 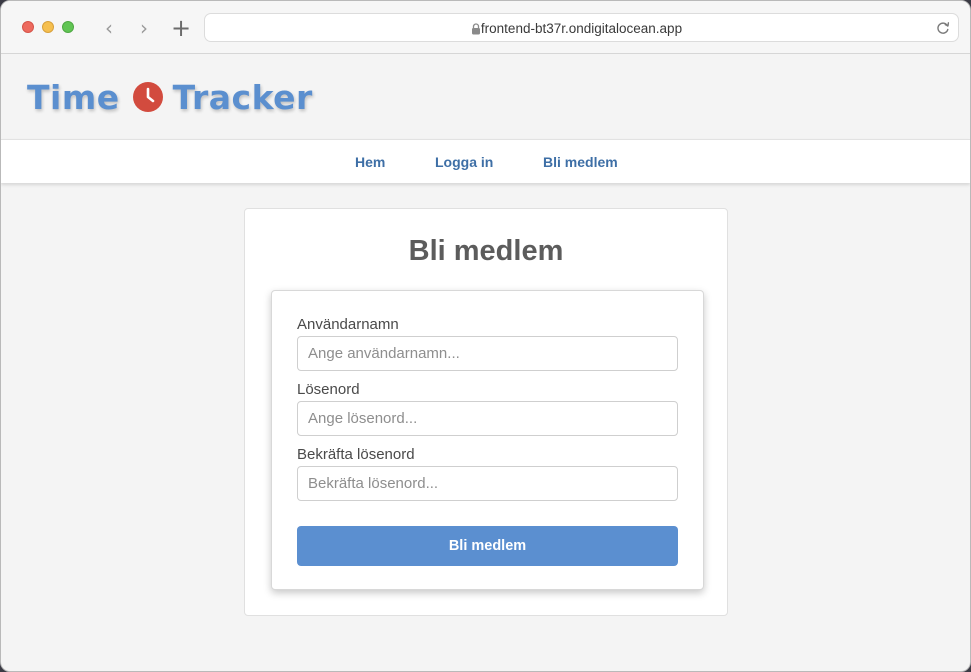 I want to click on password-input, so click(x=487, y=418).